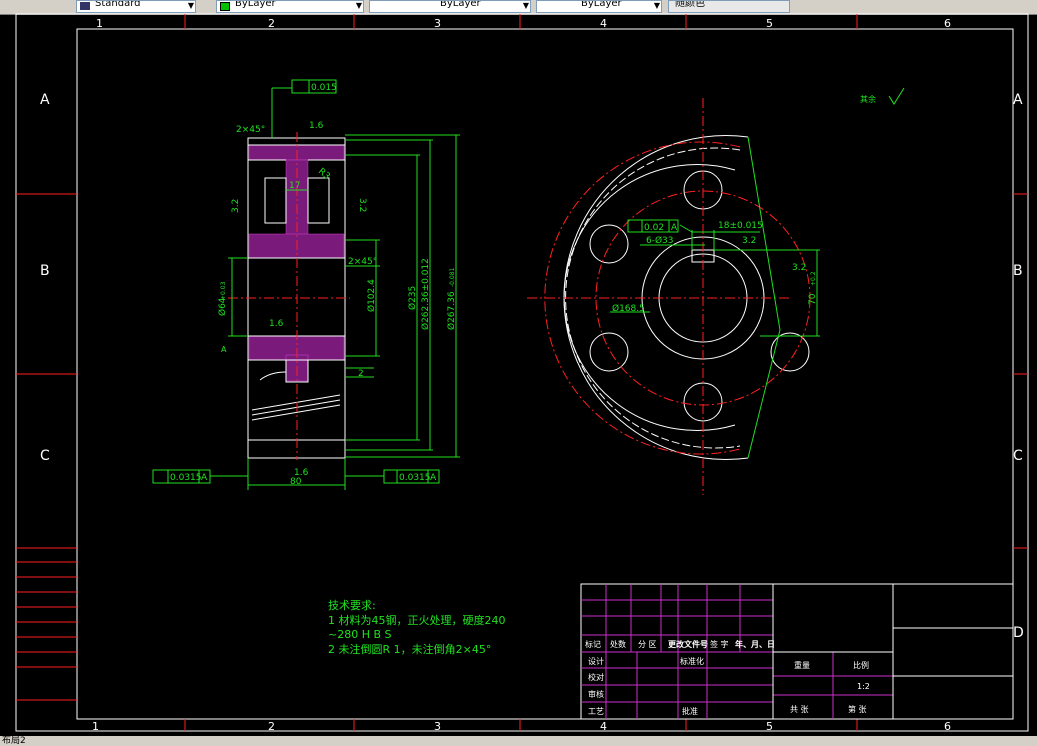  I want to click on d235-label: Ø235, so click(412, 298).